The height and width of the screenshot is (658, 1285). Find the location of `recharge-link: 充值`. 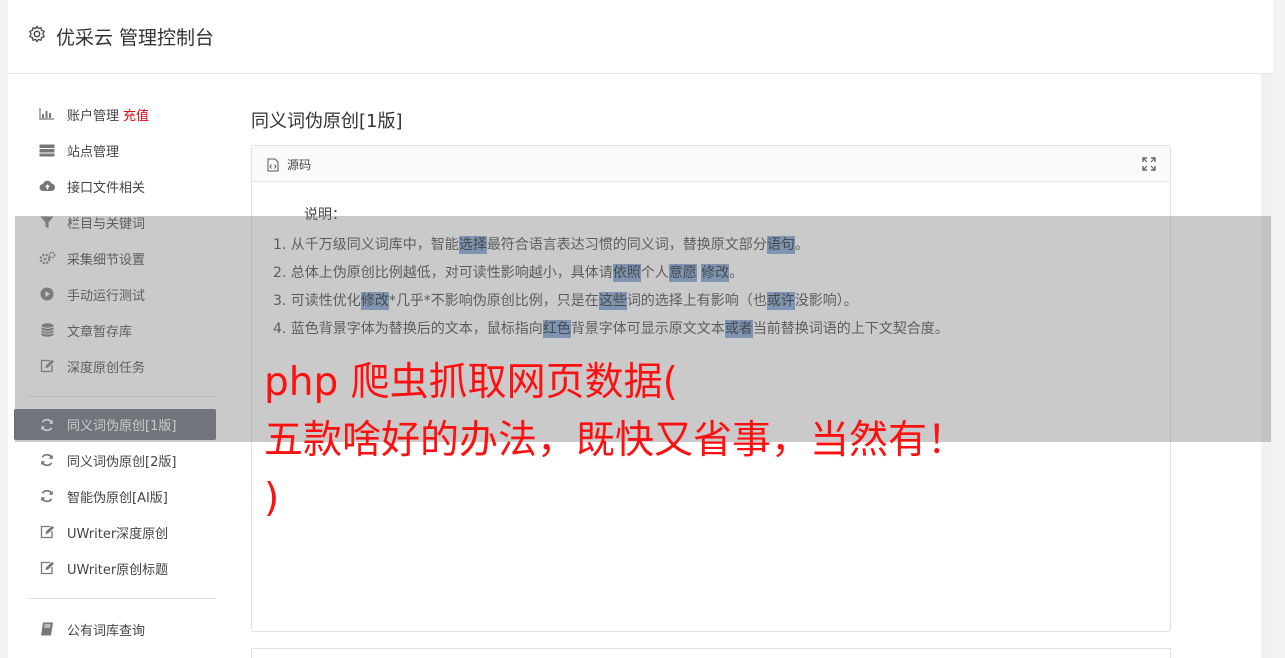

recharge-link: 充值 is located at coordinates (136, 114).